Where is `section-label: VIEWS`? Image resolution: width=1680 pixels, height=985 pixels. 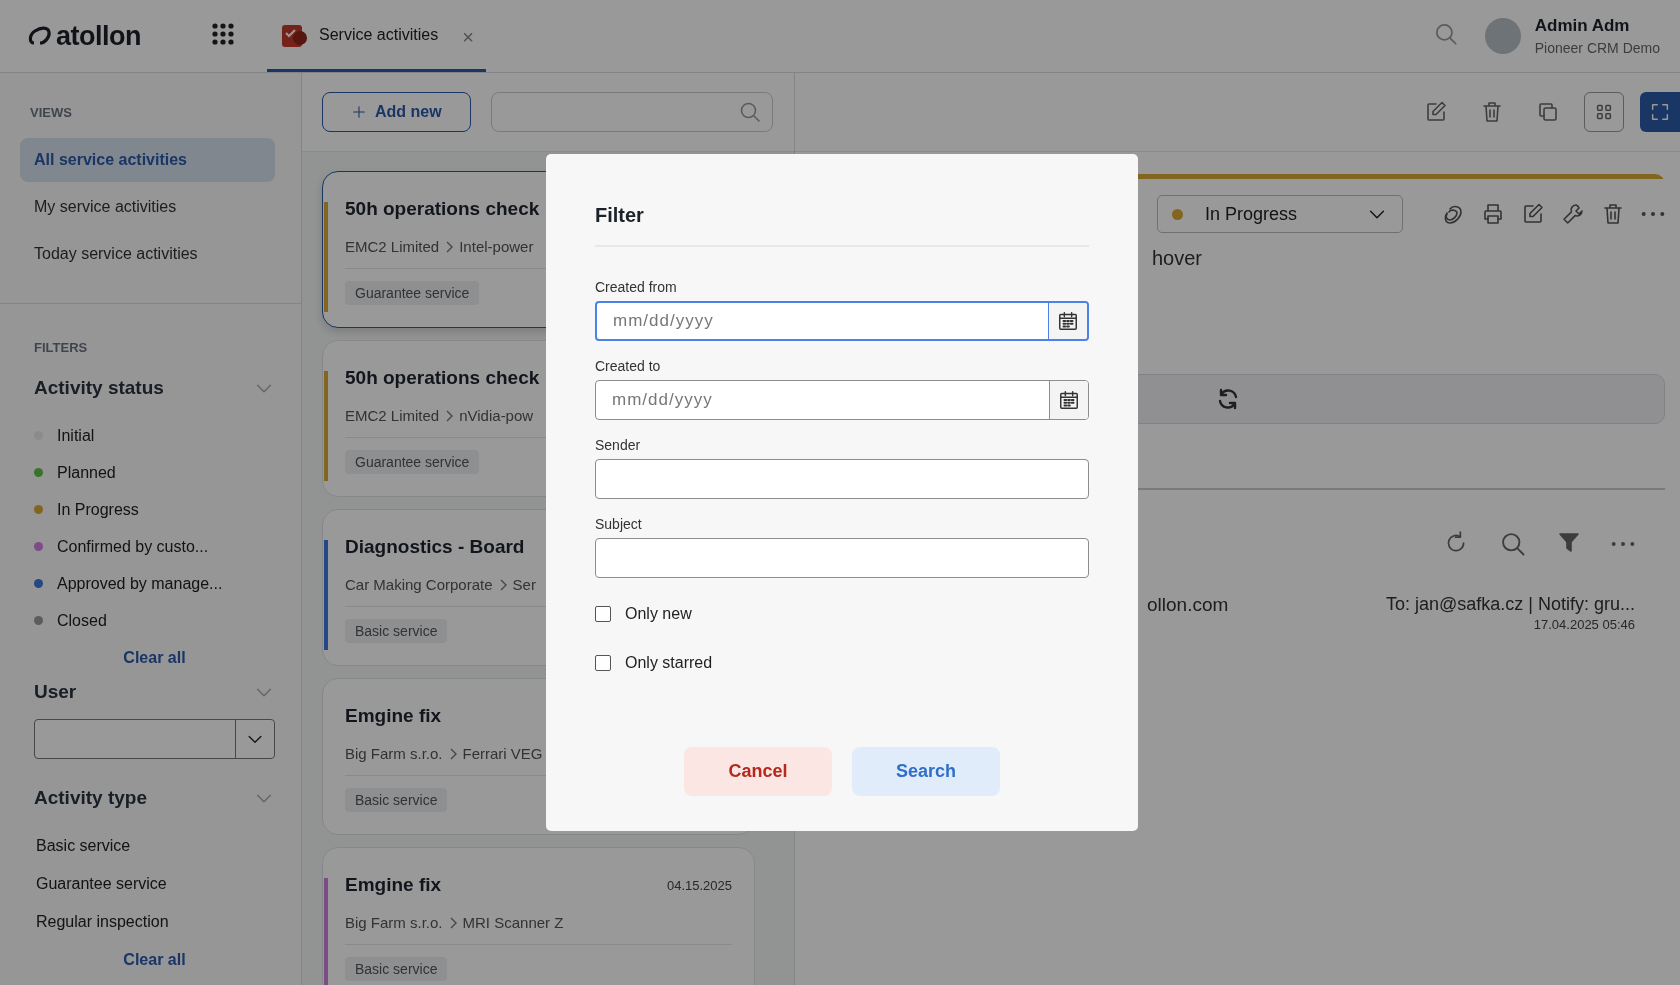 section-label: VIEWS is located at coordinates (51, 112).